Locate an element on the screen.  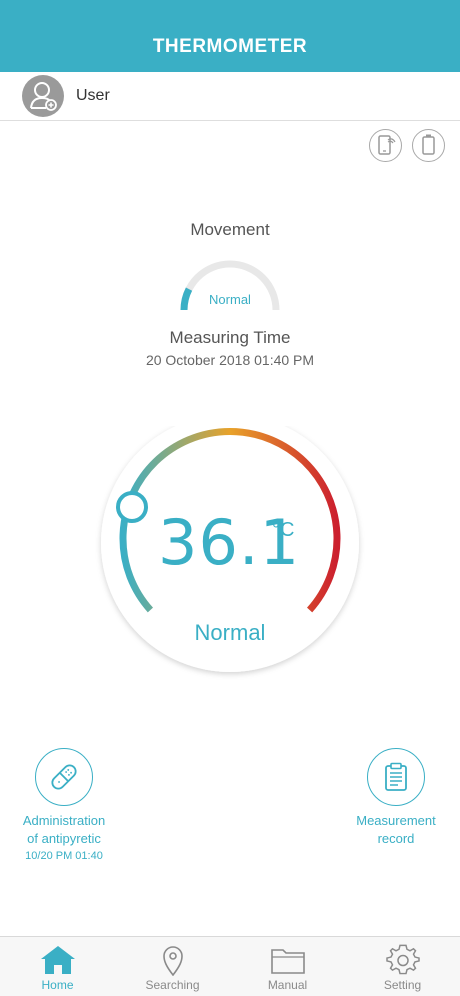
page-title: THERMOMETER is located at coordinates (230, 46).